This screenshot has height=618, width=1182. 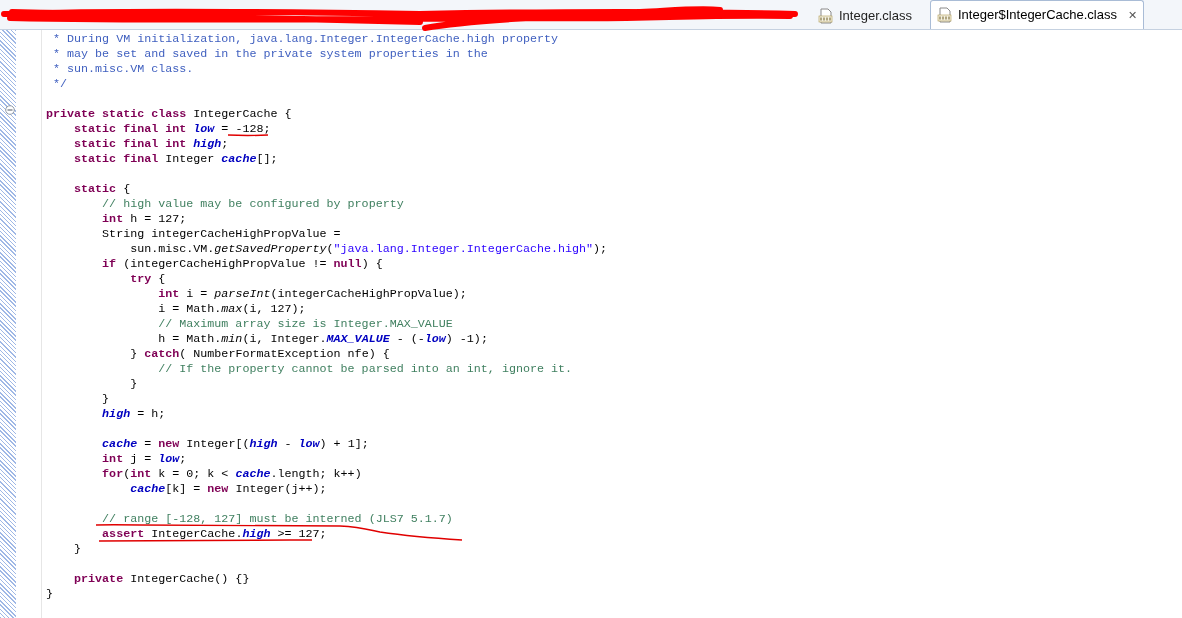 What do you see at coordinates (259, 353) in the screenshot?
I see `code-line: } catch( NumberFormatException nfe) {` at bounding box center [259, 353].